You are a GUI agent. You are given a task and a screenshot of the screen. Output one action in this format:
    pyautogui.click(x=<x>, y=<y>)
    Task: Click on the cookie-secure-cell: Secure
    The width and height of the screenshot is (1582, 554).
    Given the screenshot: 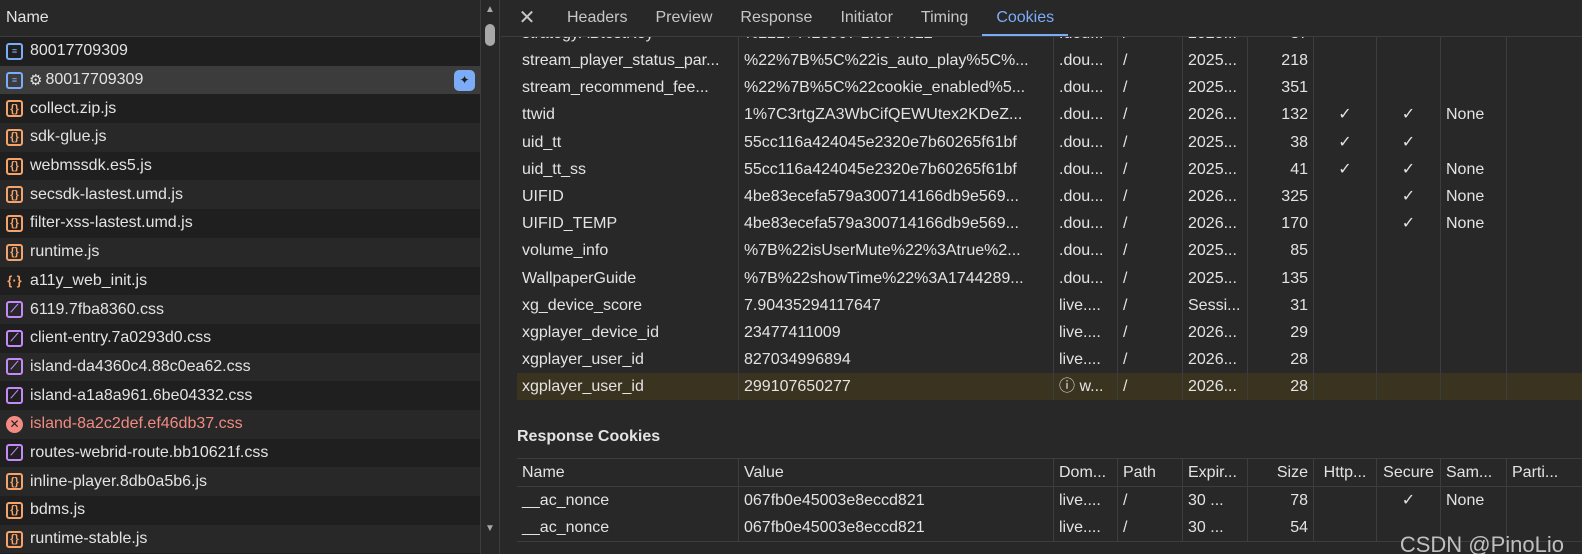 What is the action you would take?
    pyautogui.click(x=1409, y=472)
    